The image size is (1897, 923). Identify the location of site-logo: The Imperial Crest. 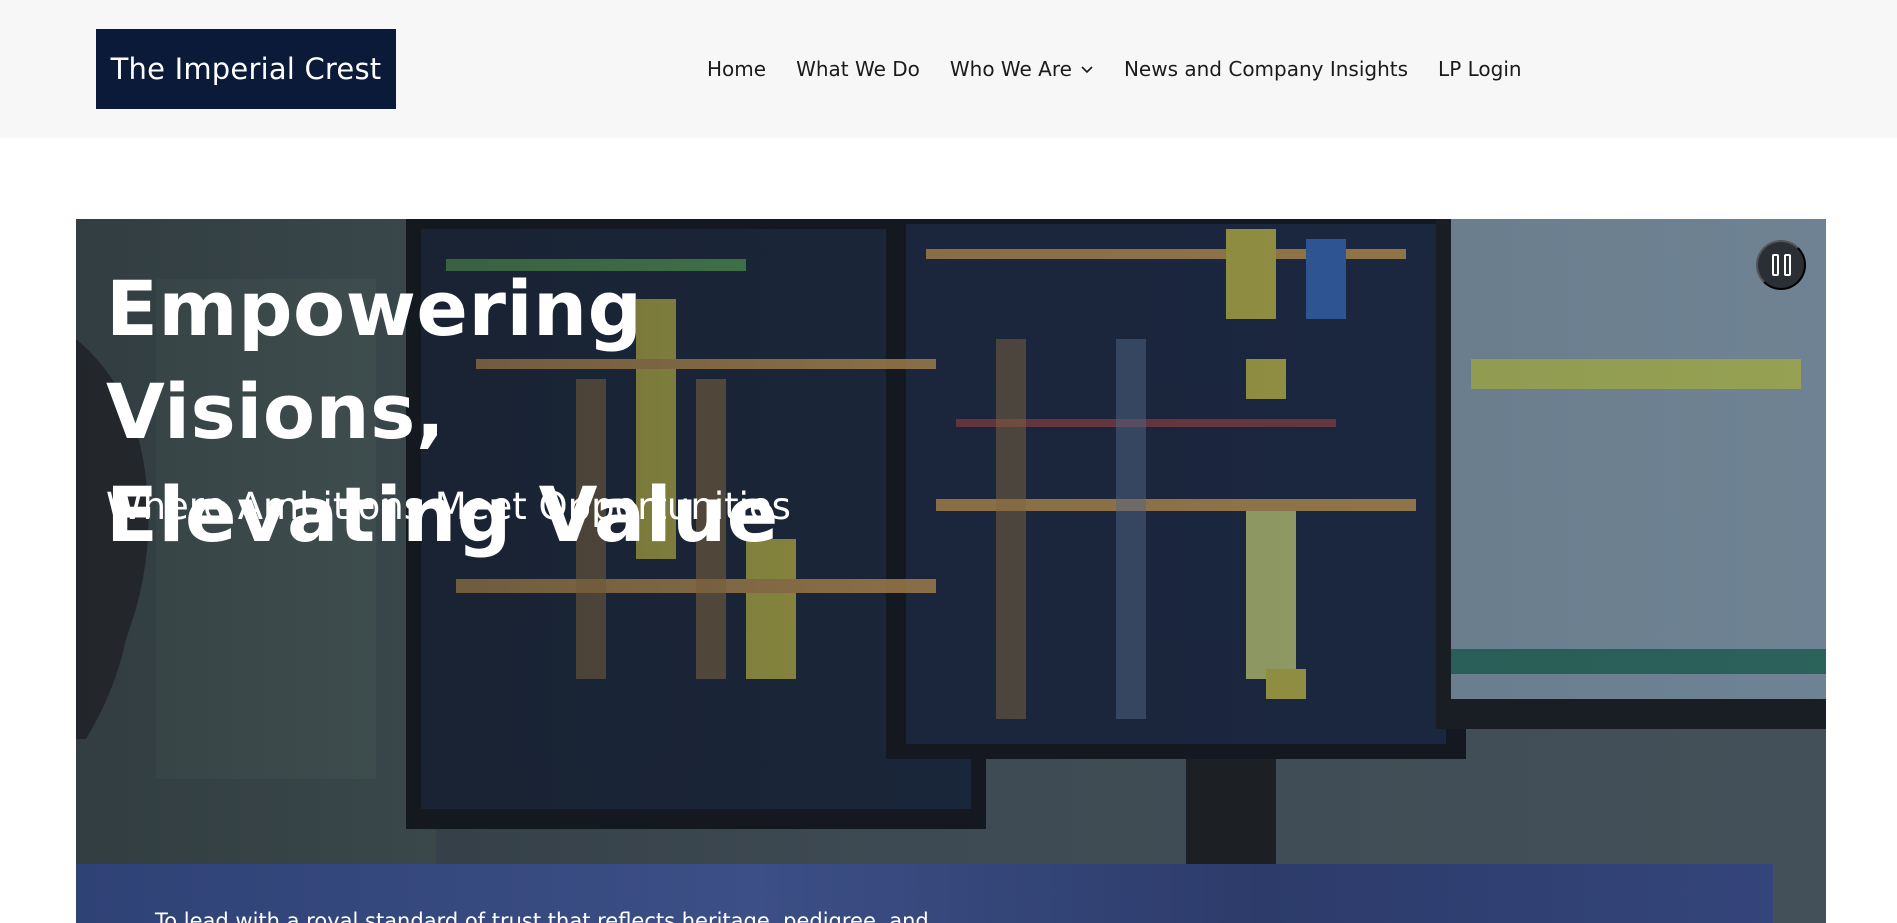
(246, 69).